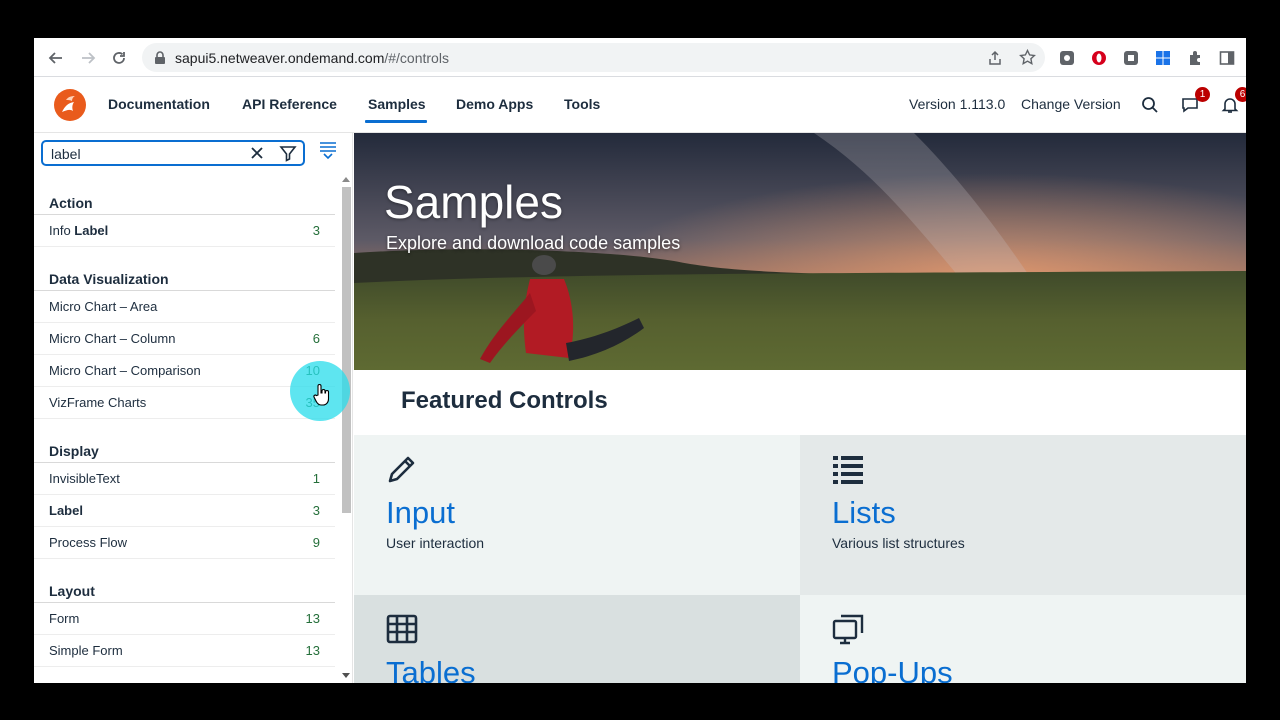  I want to click on search-field, so click(173, 153).